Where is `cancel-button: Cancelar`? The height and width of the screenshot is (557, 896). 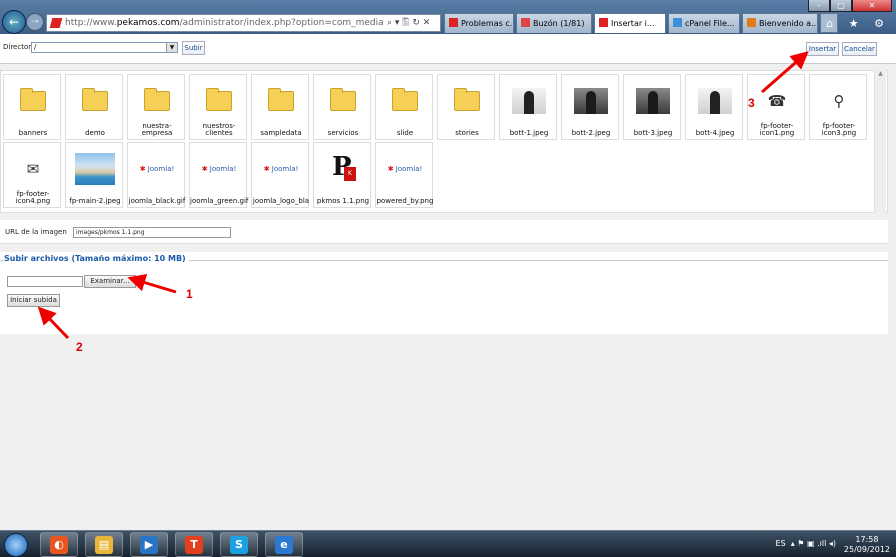
cancel-button: Cancelar is located at coordinates (859, 49).